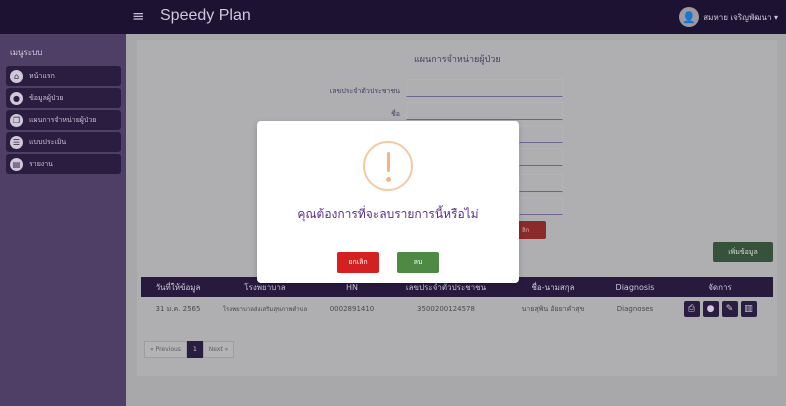 This screenshot has width=786, height=406. Describe the element at coordinates (352, 287) in the screenshot. I see `col-header-hn: HN` at that location.